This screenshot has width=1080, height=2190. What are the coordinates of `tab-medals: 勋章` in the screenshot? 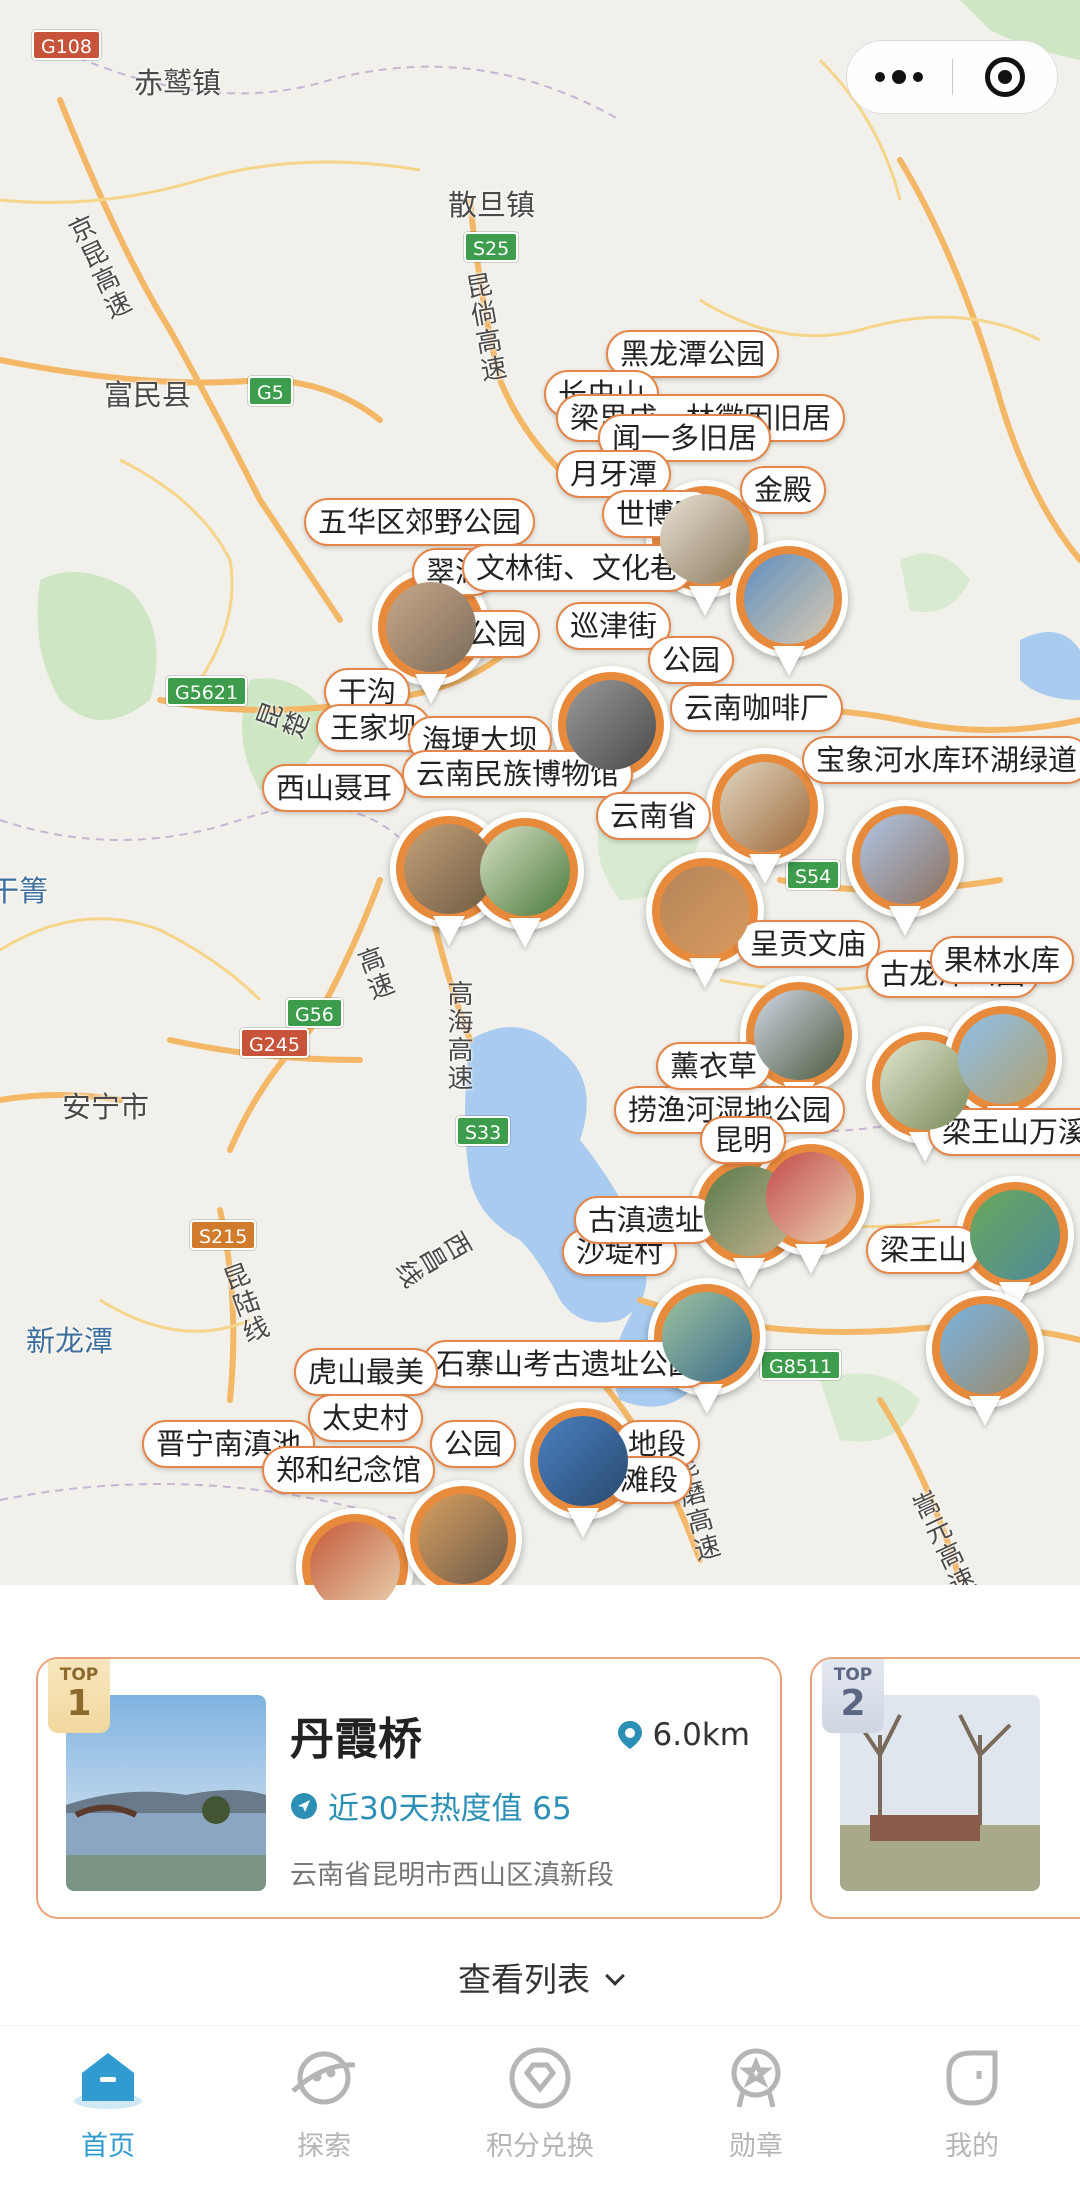 It's located at (756, 2108).